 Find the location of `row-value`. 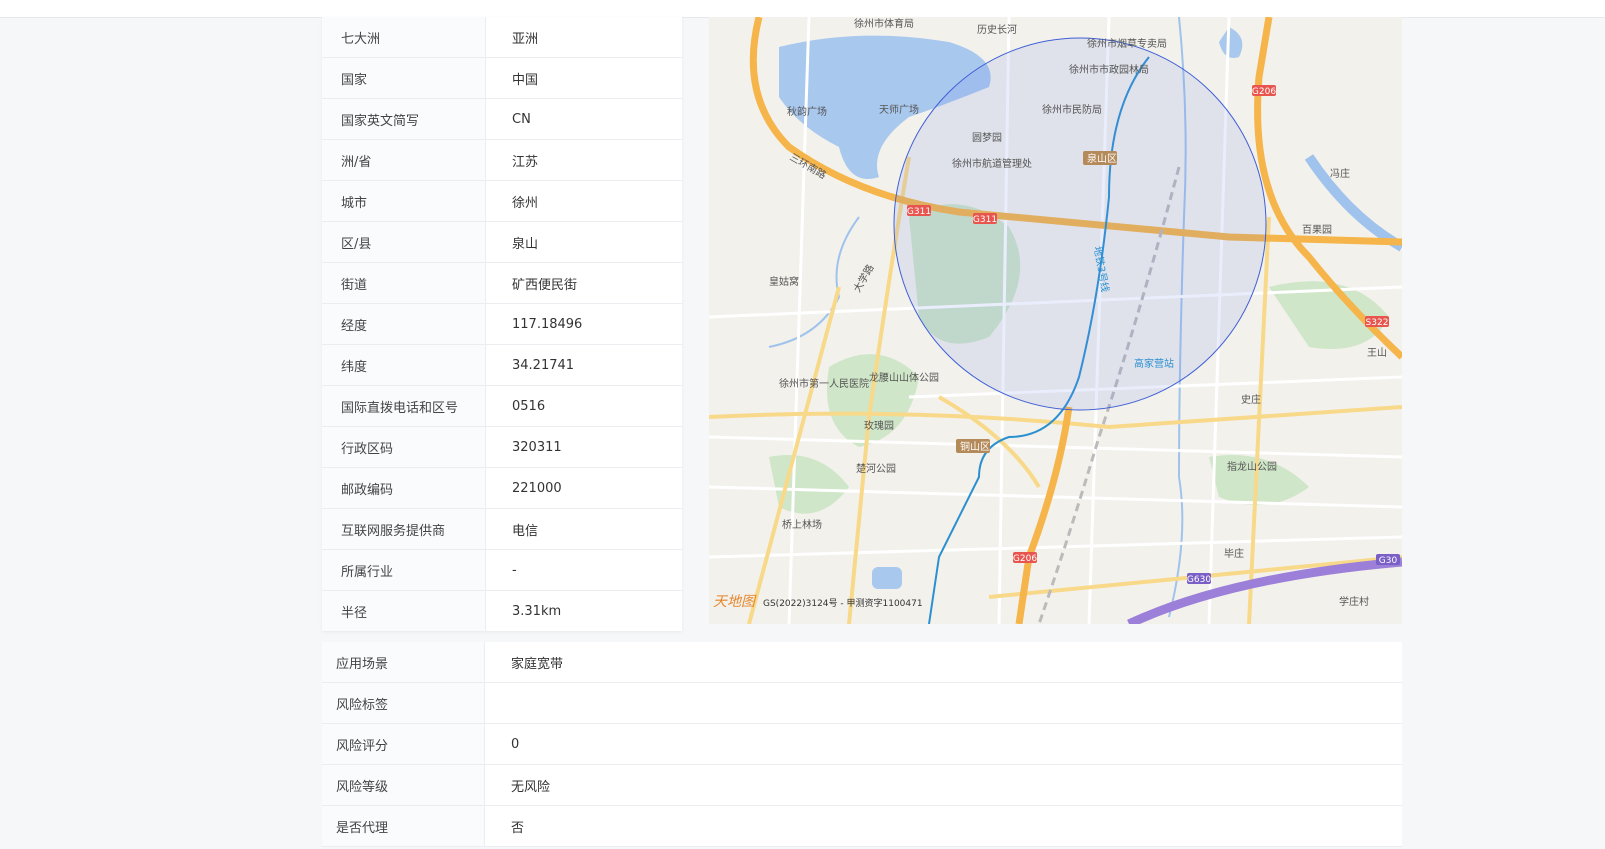

row-value is located at coordinates (943, 703).